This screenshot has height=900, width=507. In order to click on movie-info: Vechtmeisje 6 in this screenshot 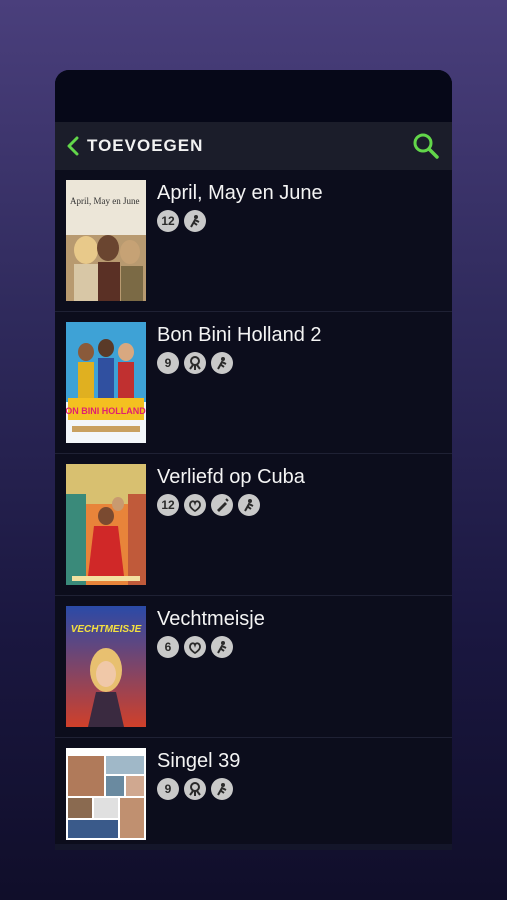, I will do `click(211, 671)`.